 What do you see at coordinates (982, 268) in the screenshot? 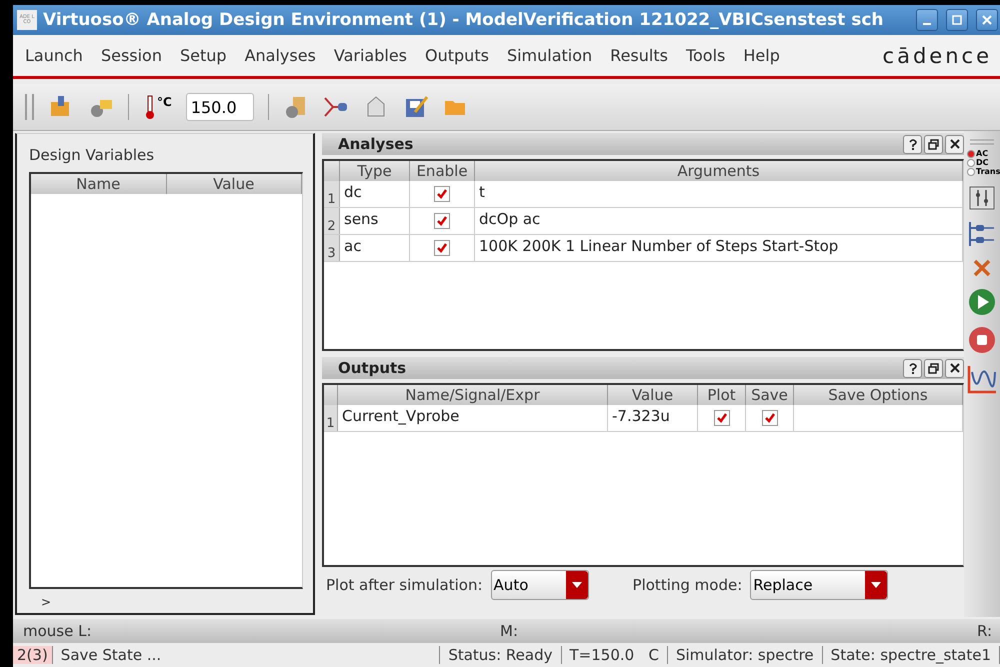
I see `delete-icon` at bounding box center [982, 268].